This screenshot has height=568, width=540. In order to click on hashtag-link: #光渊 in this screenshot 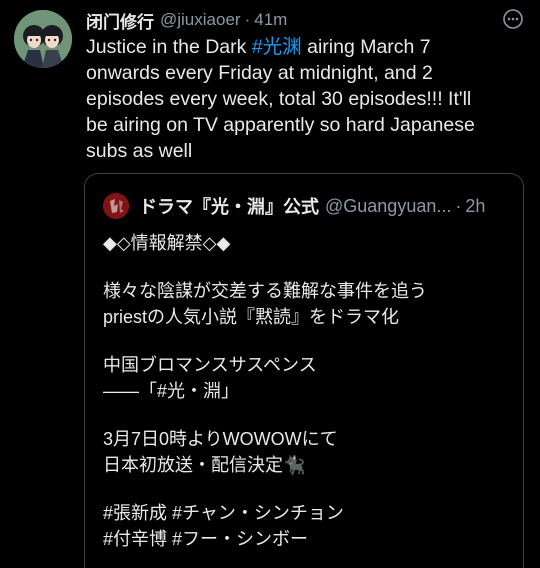, I will do `click(277, 47)`.